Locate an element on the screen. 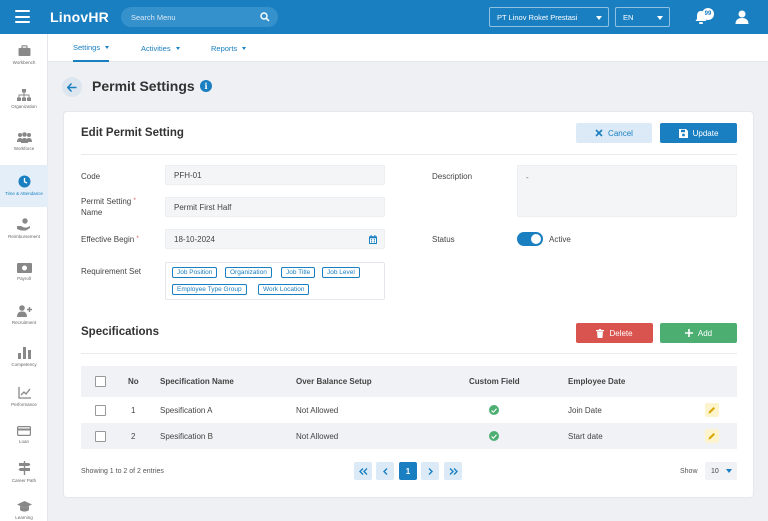  menu-icon is located at coordinates (22, 16).